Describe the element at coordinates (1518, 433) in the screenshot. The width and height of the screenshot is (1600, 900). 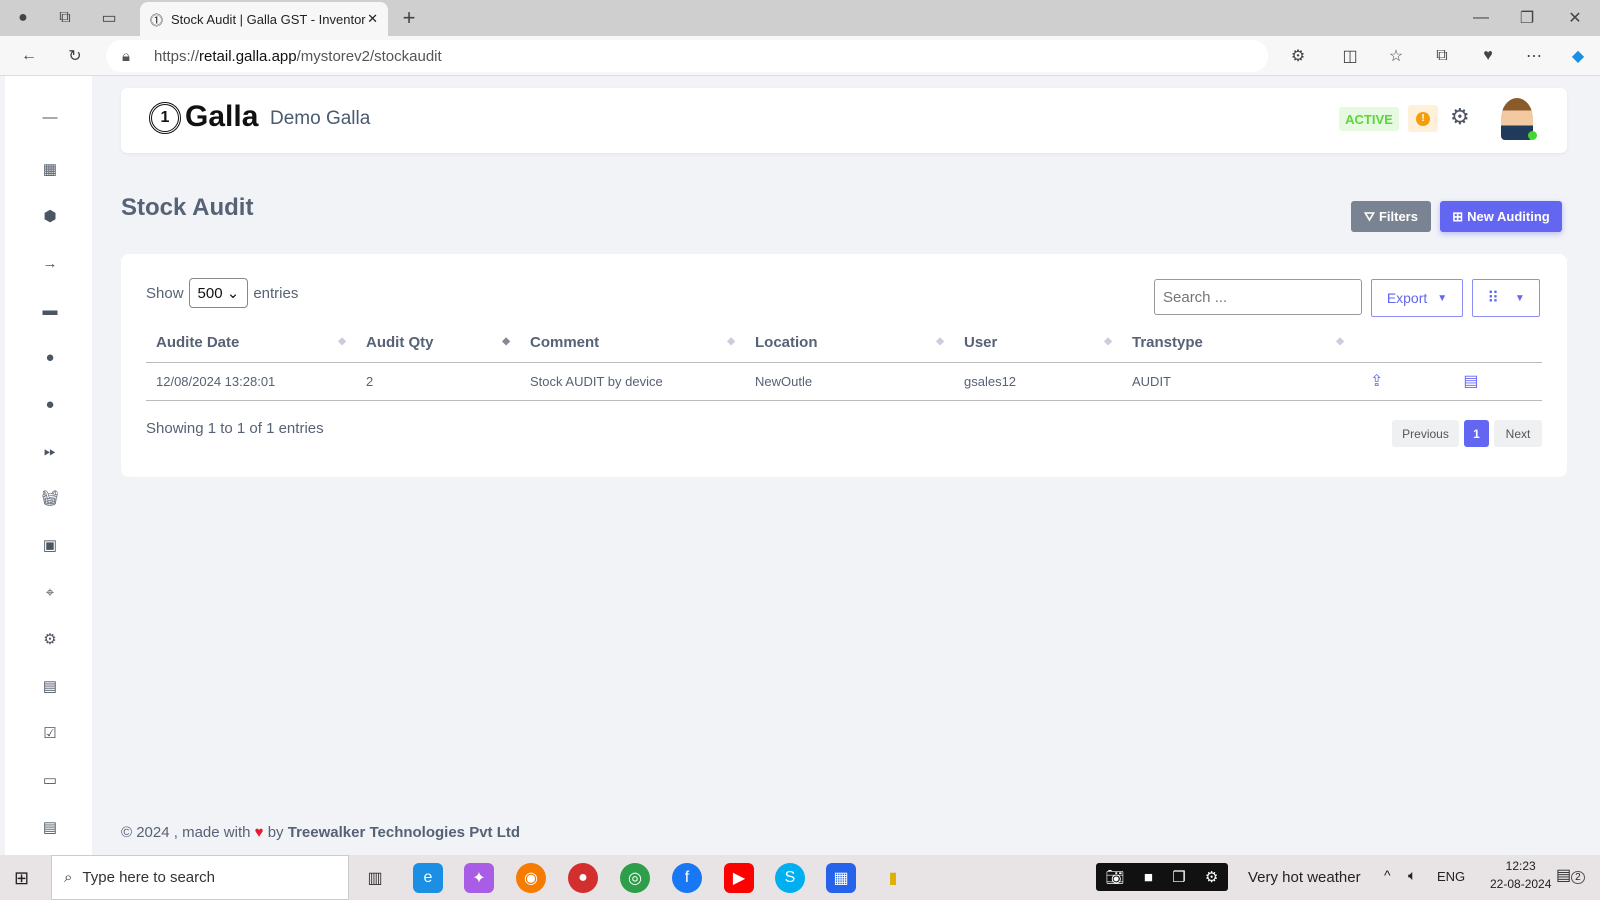
I see `next-page-button: Next` at that location.